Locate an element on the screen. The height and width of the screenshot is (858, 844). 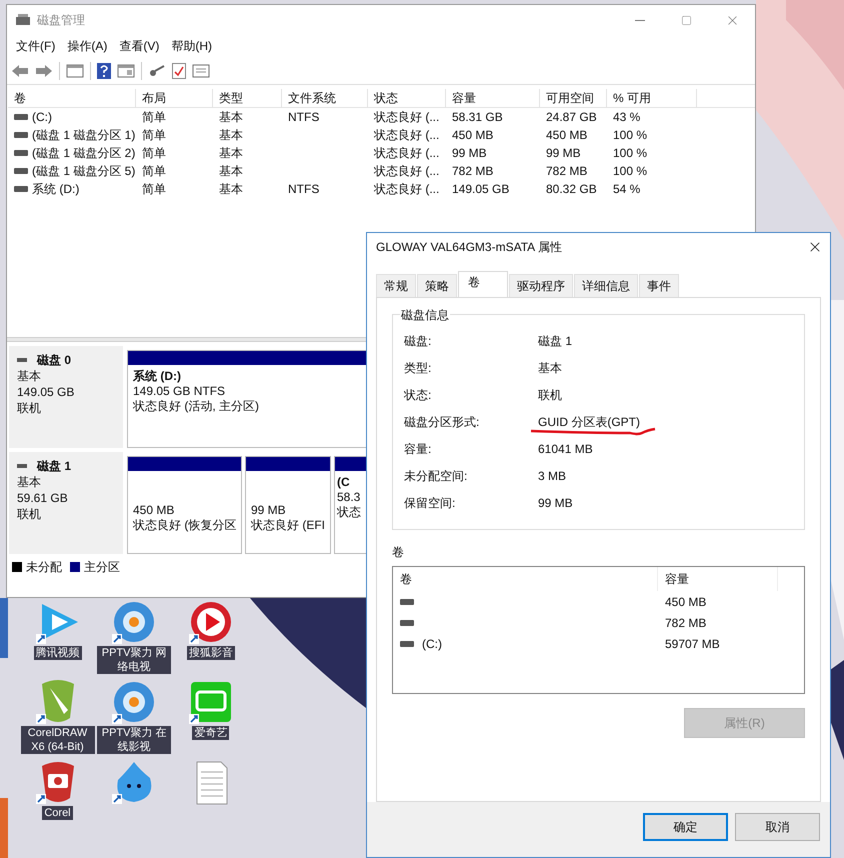
table-cell-text: 450 MB is located at coordinates (685, 602).